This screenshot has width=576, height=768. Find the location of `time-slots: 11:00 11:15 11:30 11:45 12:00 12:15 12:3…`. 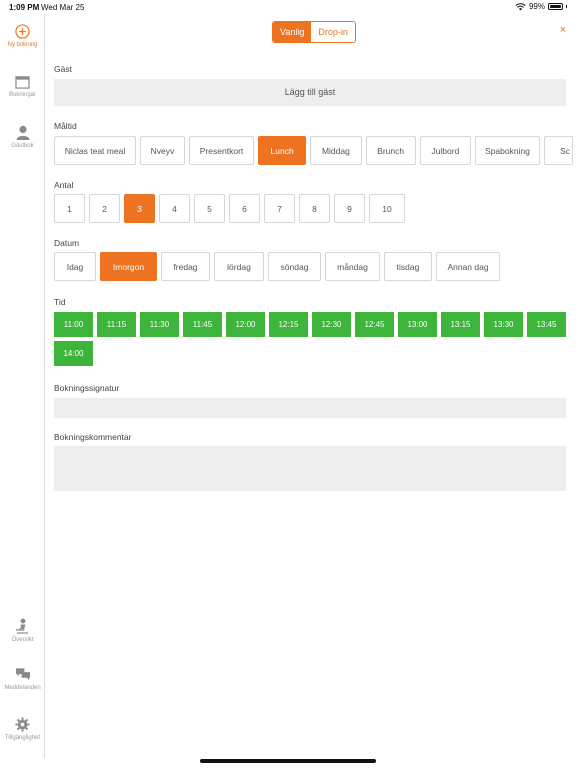

time-slots: 11:00 11:15 11:30 11:45 12:00 12:15 12:3… is located at coordinates (314, 339).